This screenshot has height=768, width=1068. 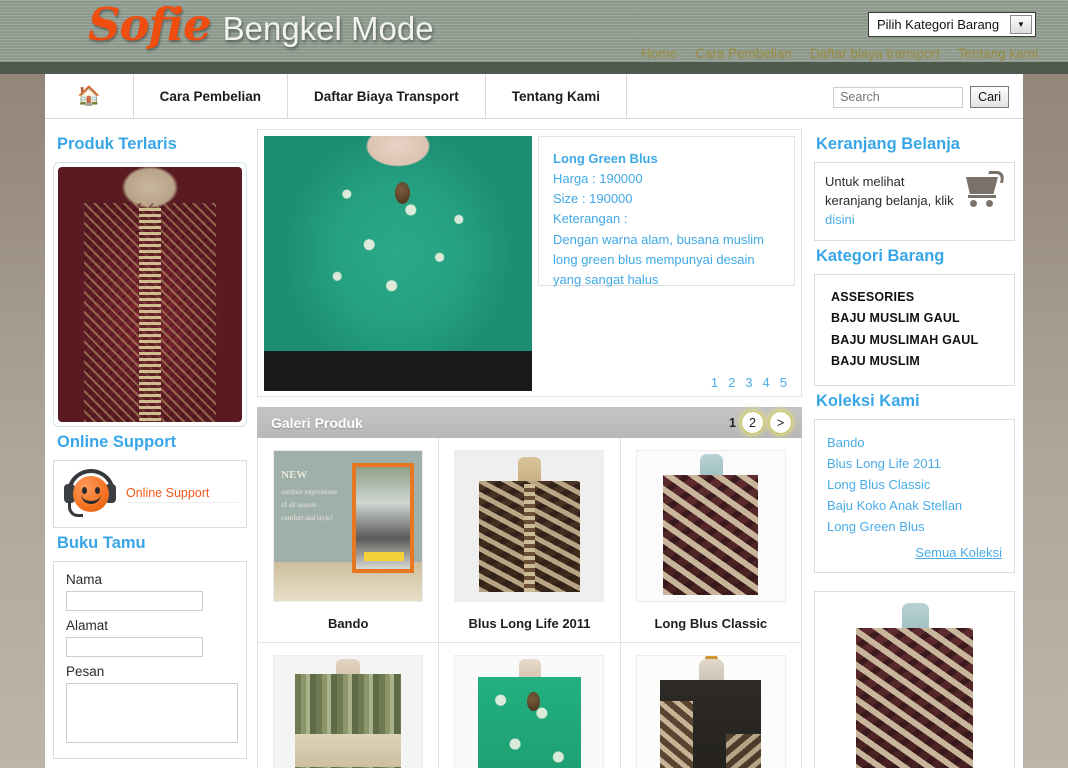 I want to click on produk-terlaris-card, so click(x=150, y=294).